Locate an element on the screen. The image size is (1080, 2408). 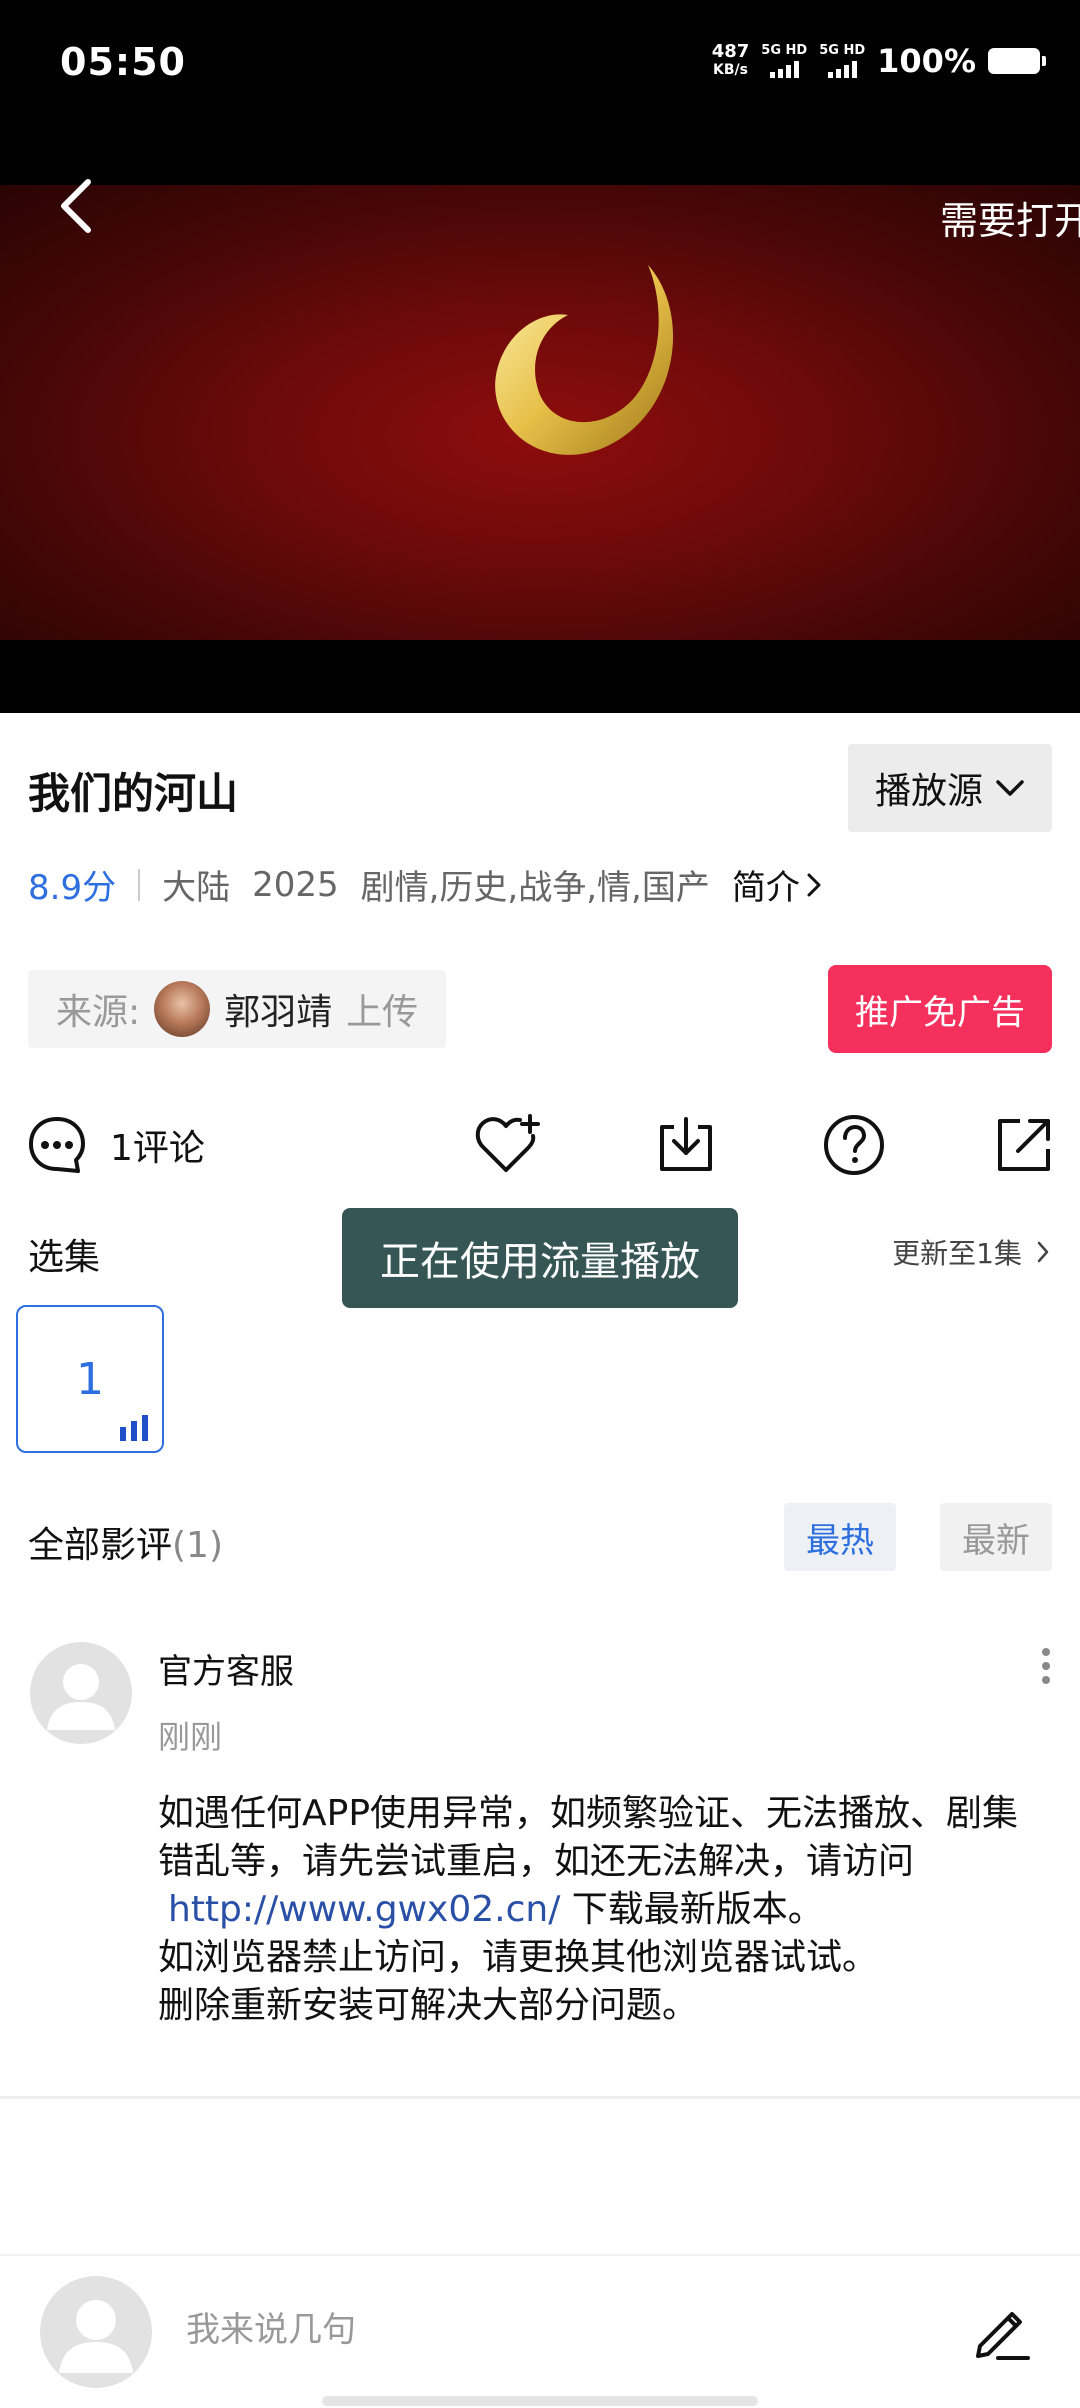
share-button is located at coordinates (1024, 1145).